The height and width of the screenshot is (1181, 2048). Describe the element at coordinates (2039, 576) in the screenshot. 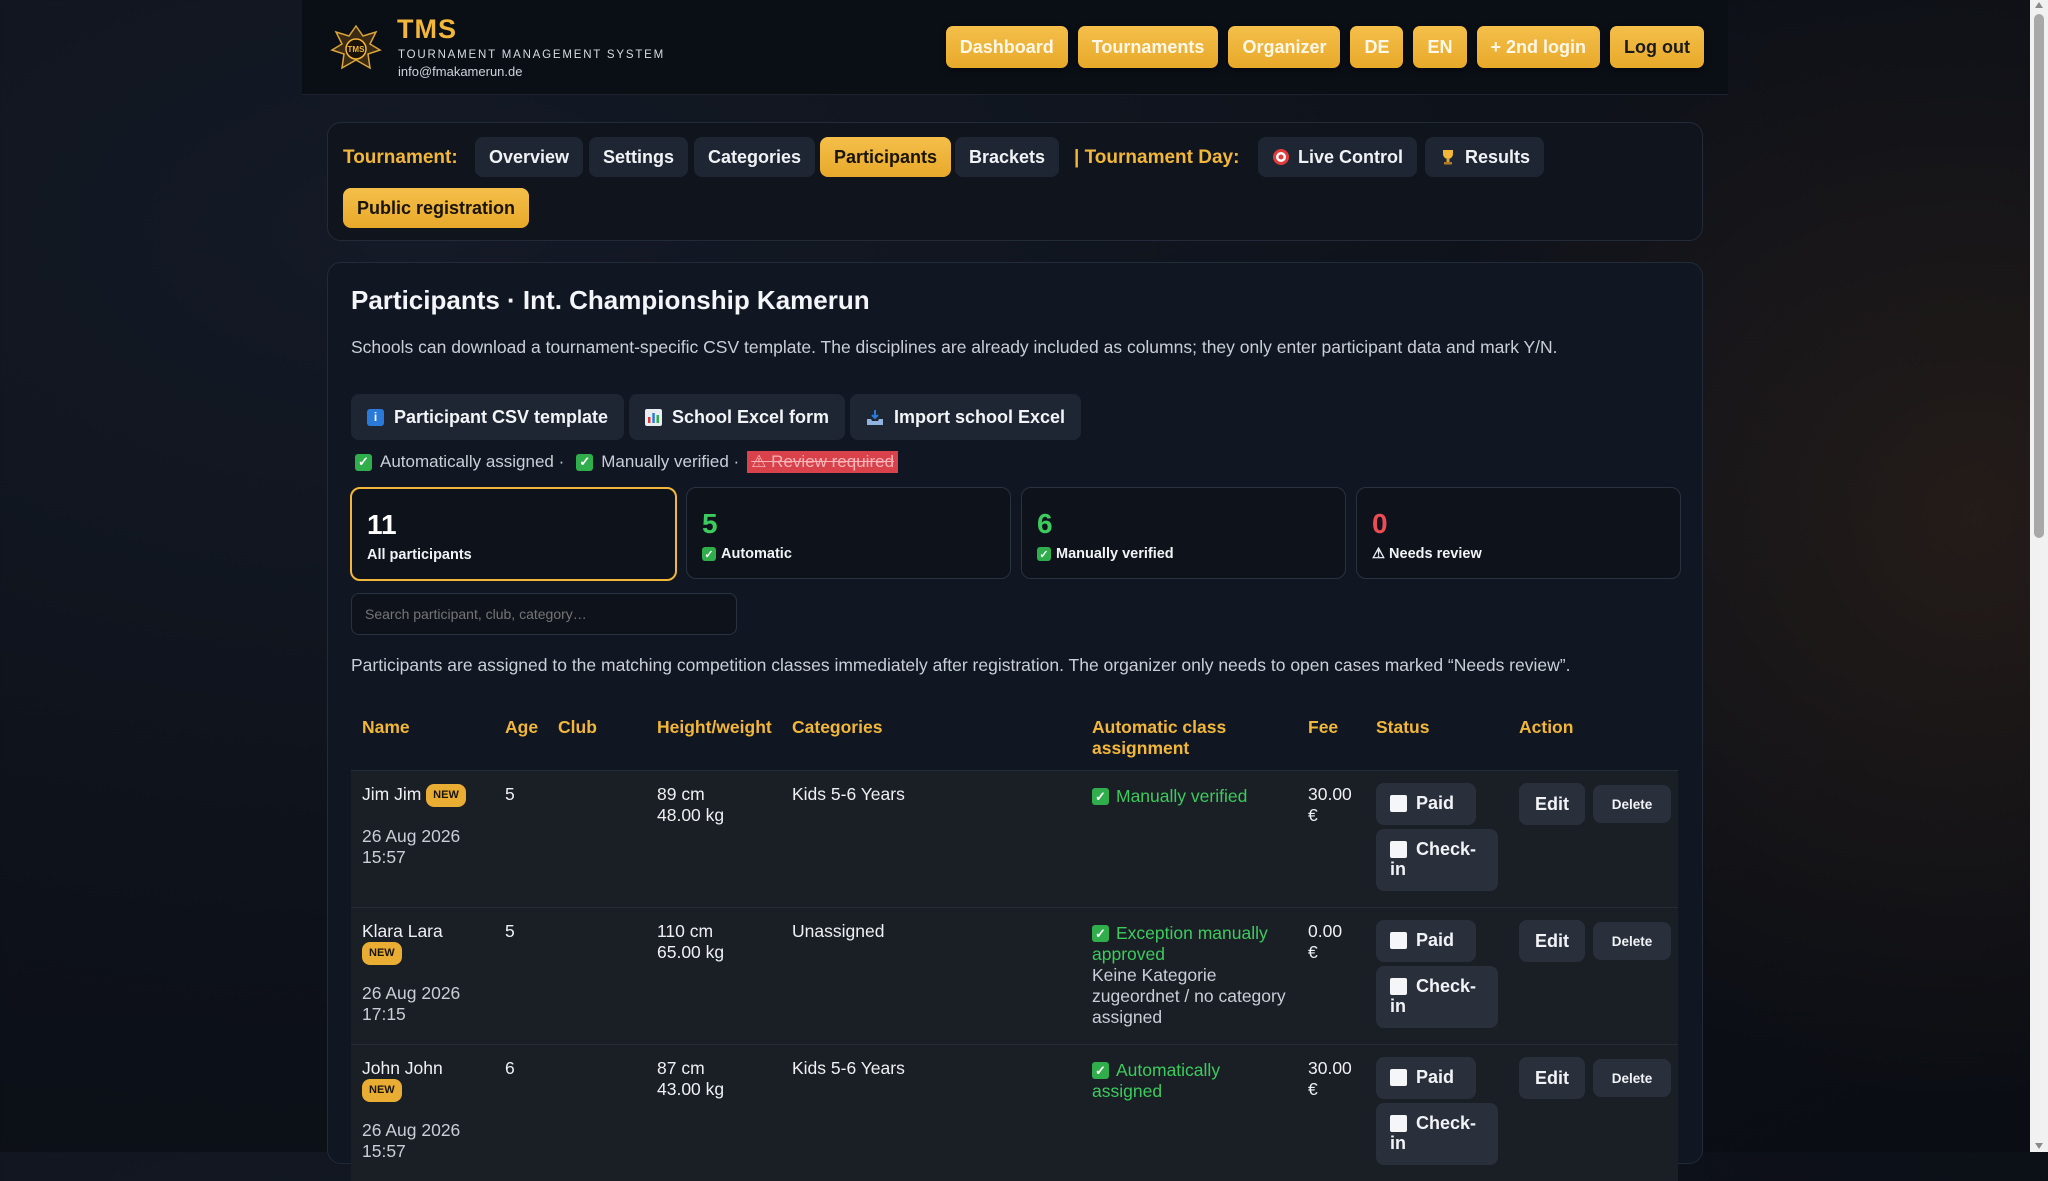

I see `page-scrollbar` at that location.